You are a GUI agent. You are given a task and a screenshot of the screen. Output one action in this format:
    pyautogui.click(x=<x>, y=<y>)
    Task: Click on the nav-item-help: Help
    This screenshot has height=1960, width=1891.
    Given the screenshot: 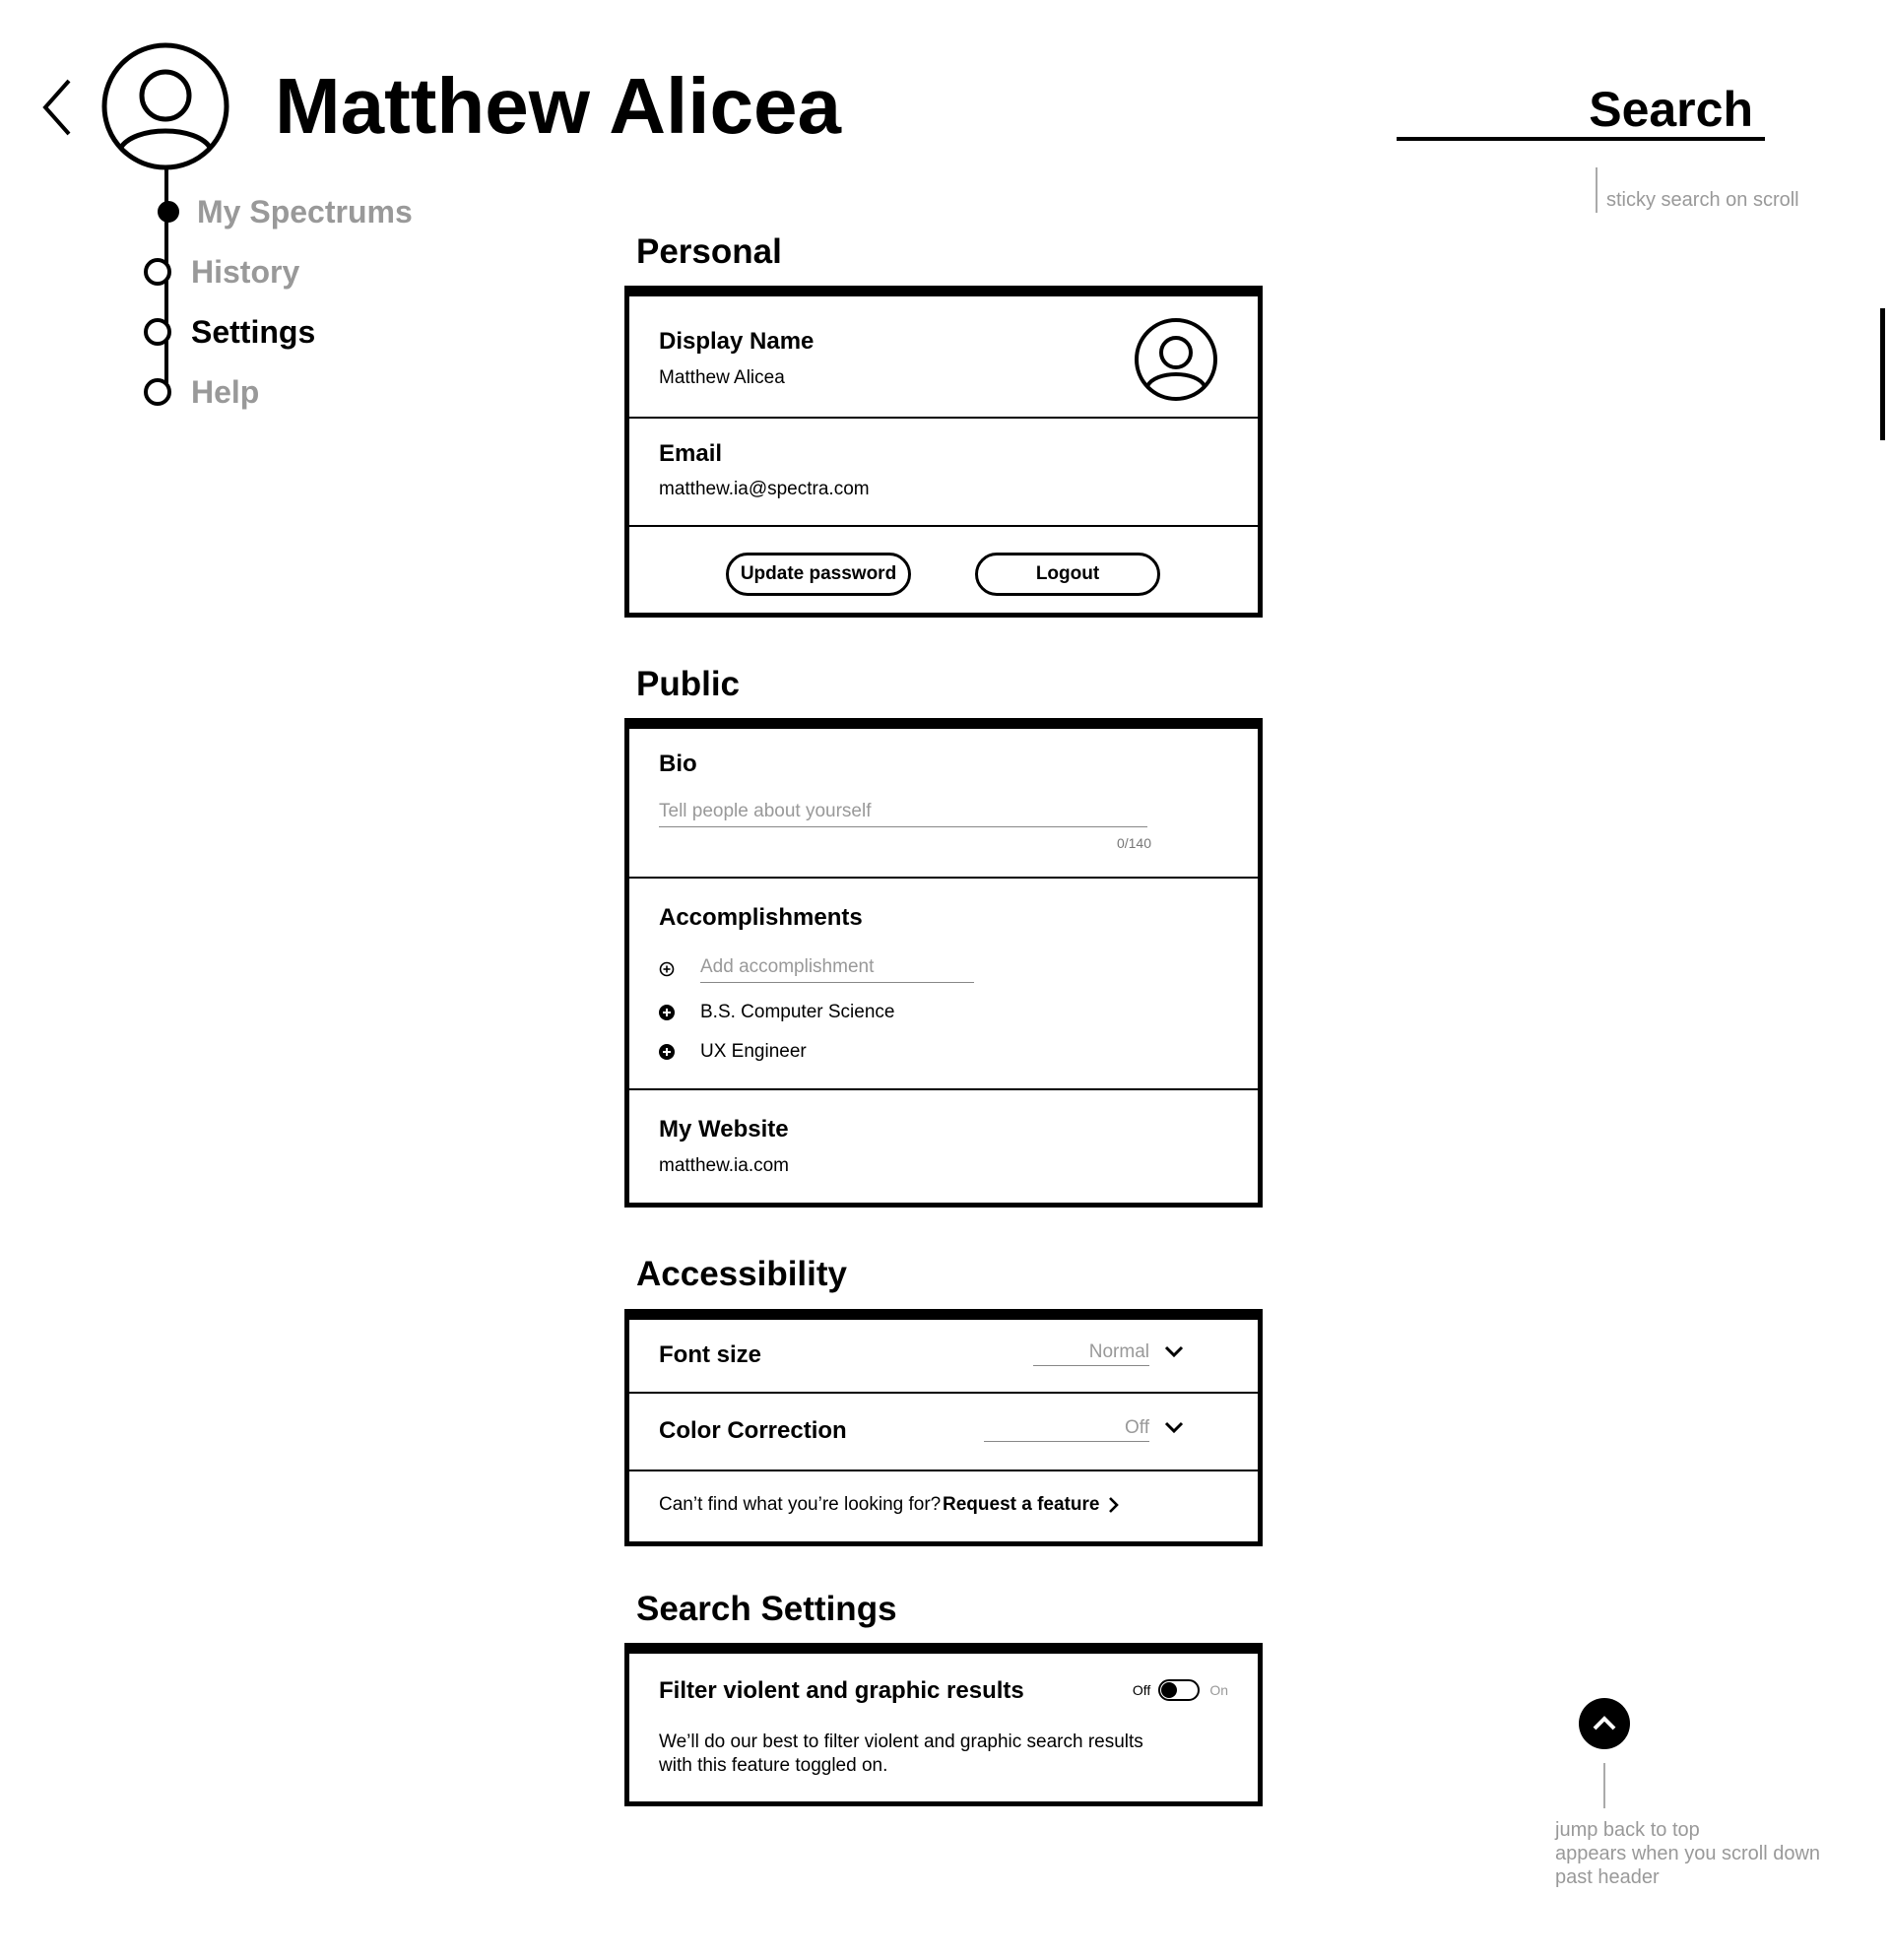 What is the action you would take?
    pyautogui.click(x=201, y=392)
    